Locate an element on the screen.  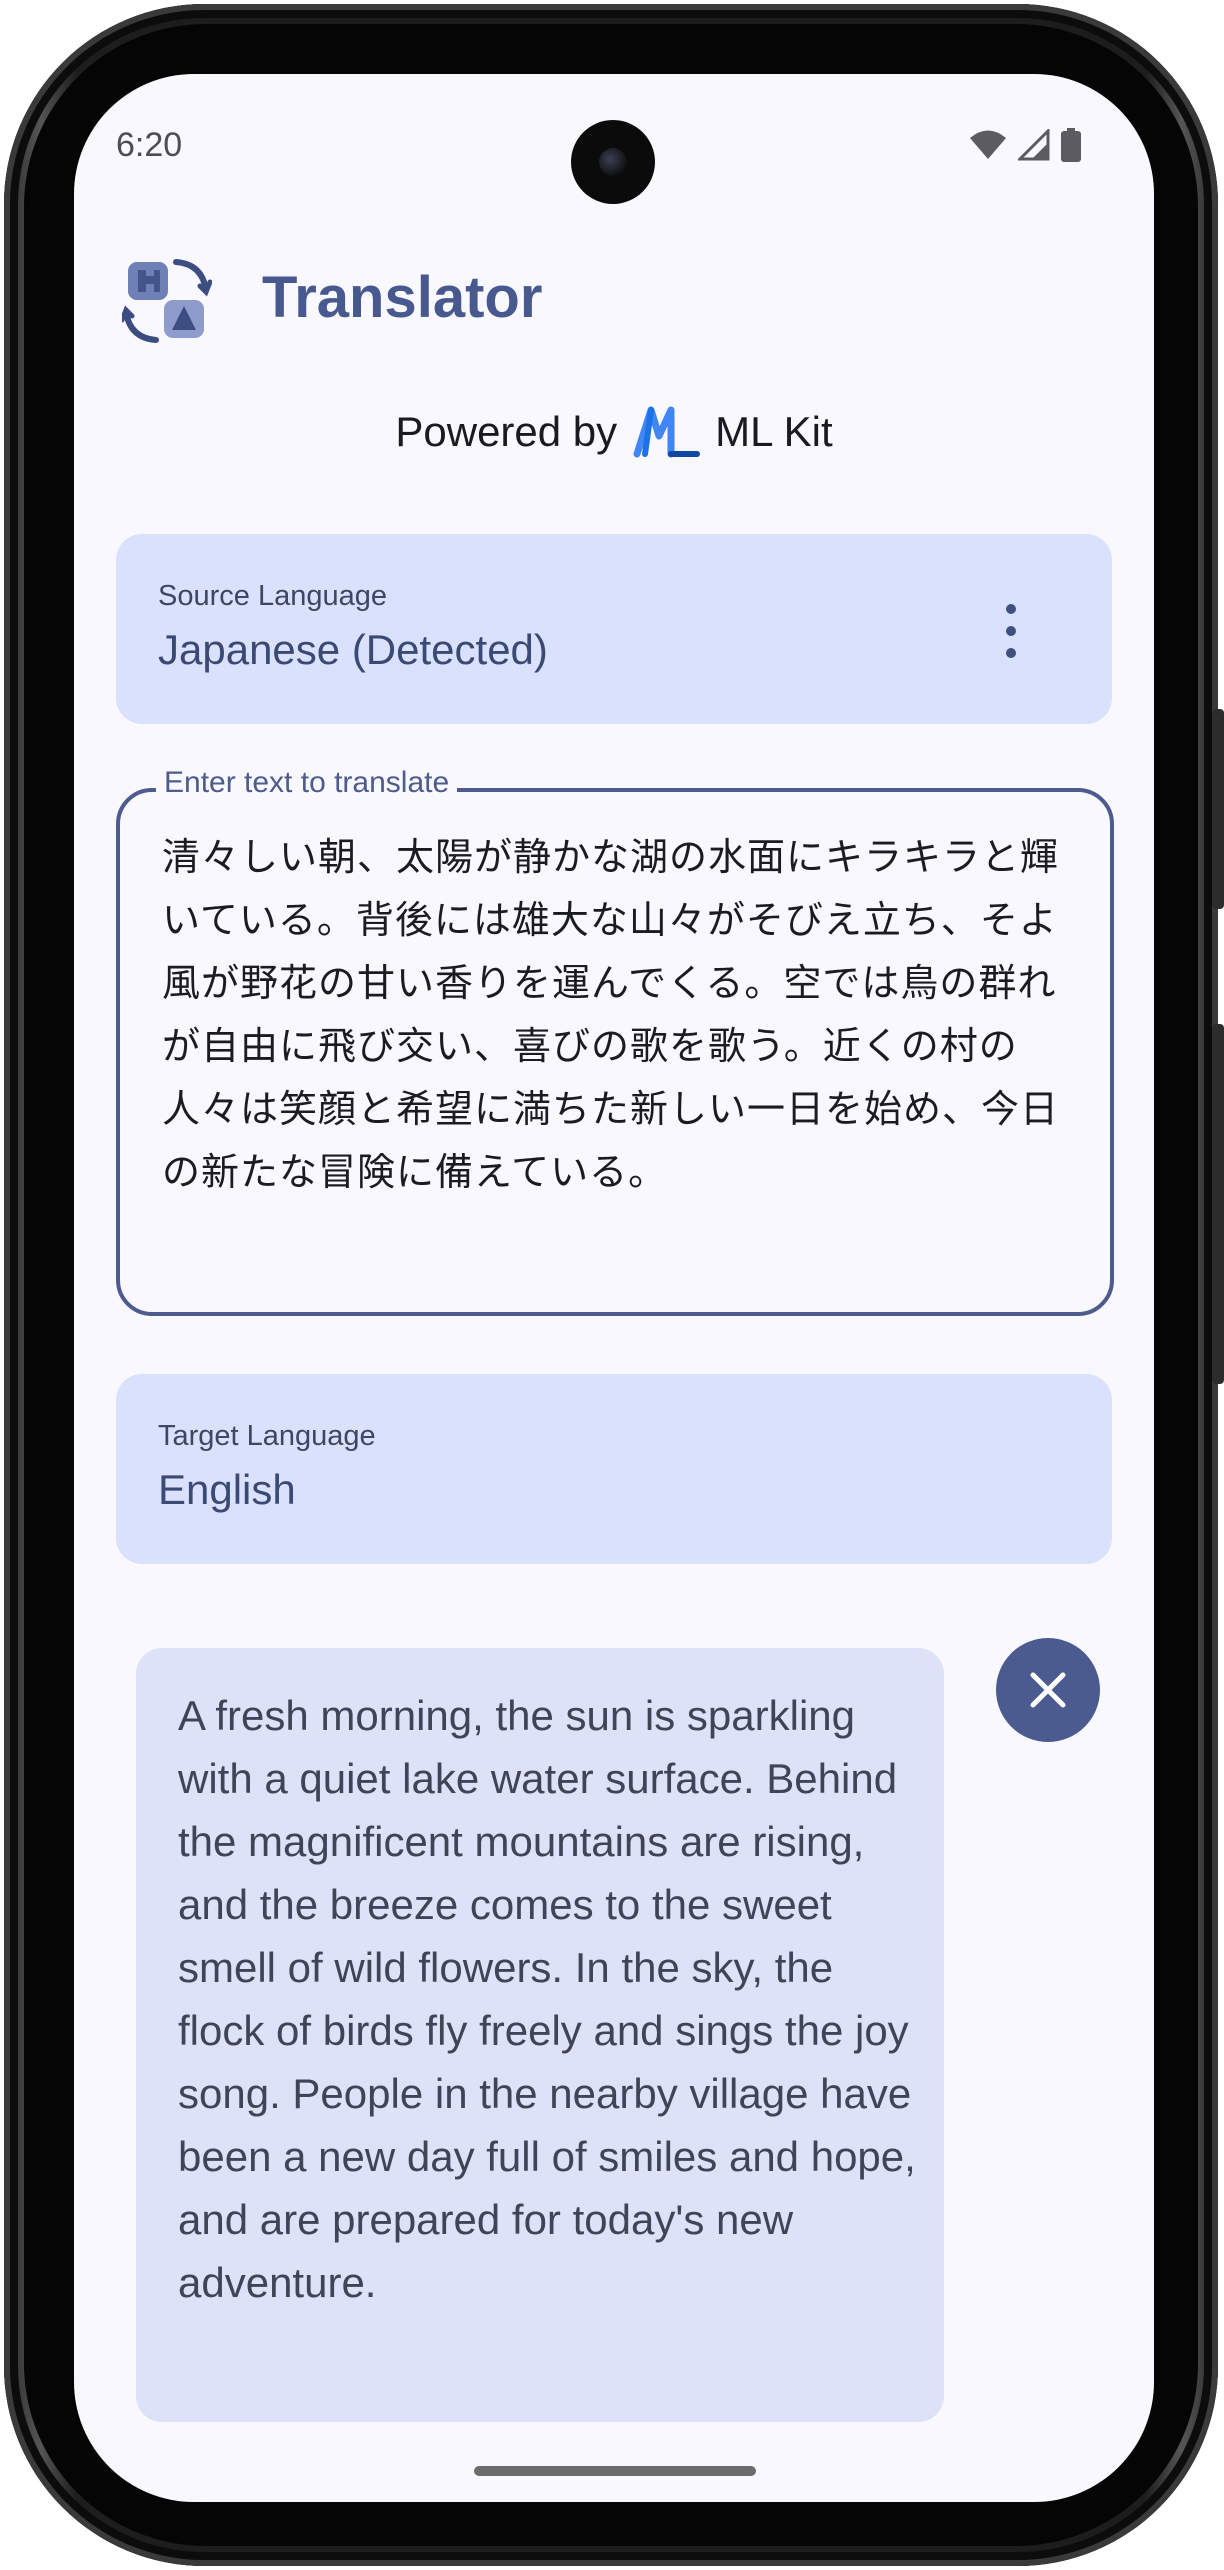
target-language-value: English is located at coordinates (227, 1489).